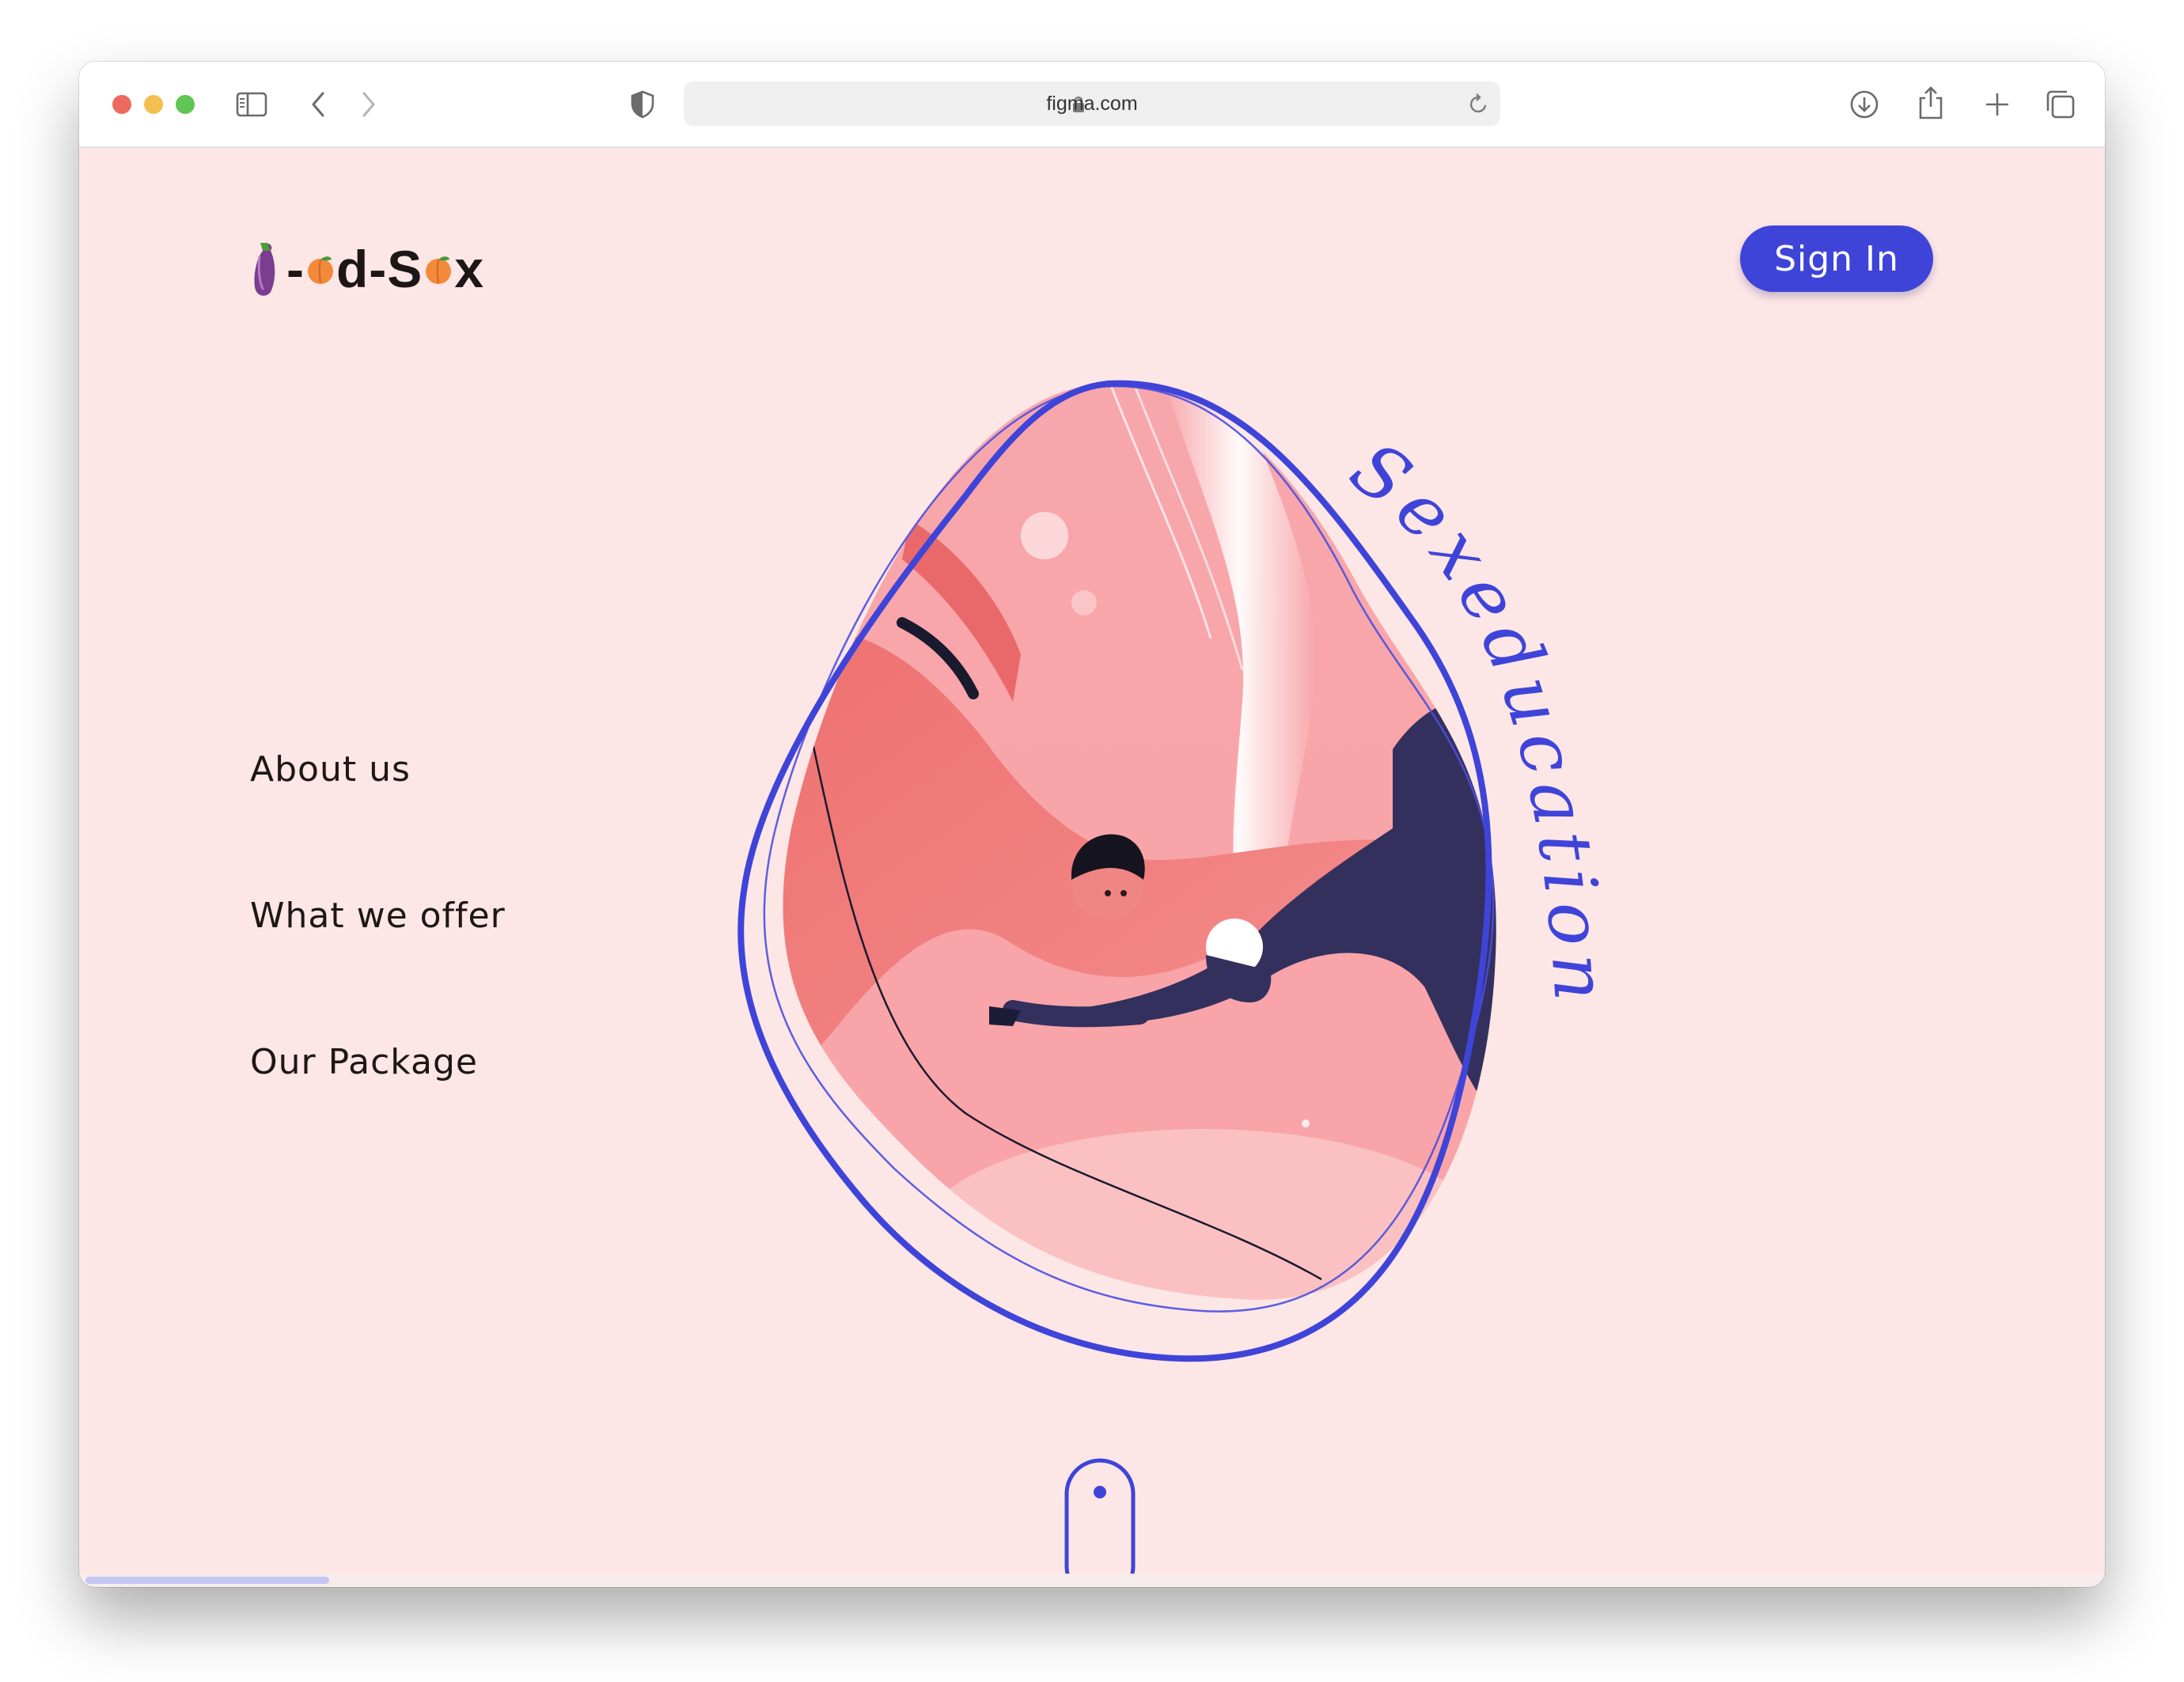 This screenshot has height=1682, width=2184. I want to click on scrollbar-thumb, so click(207, 1580).